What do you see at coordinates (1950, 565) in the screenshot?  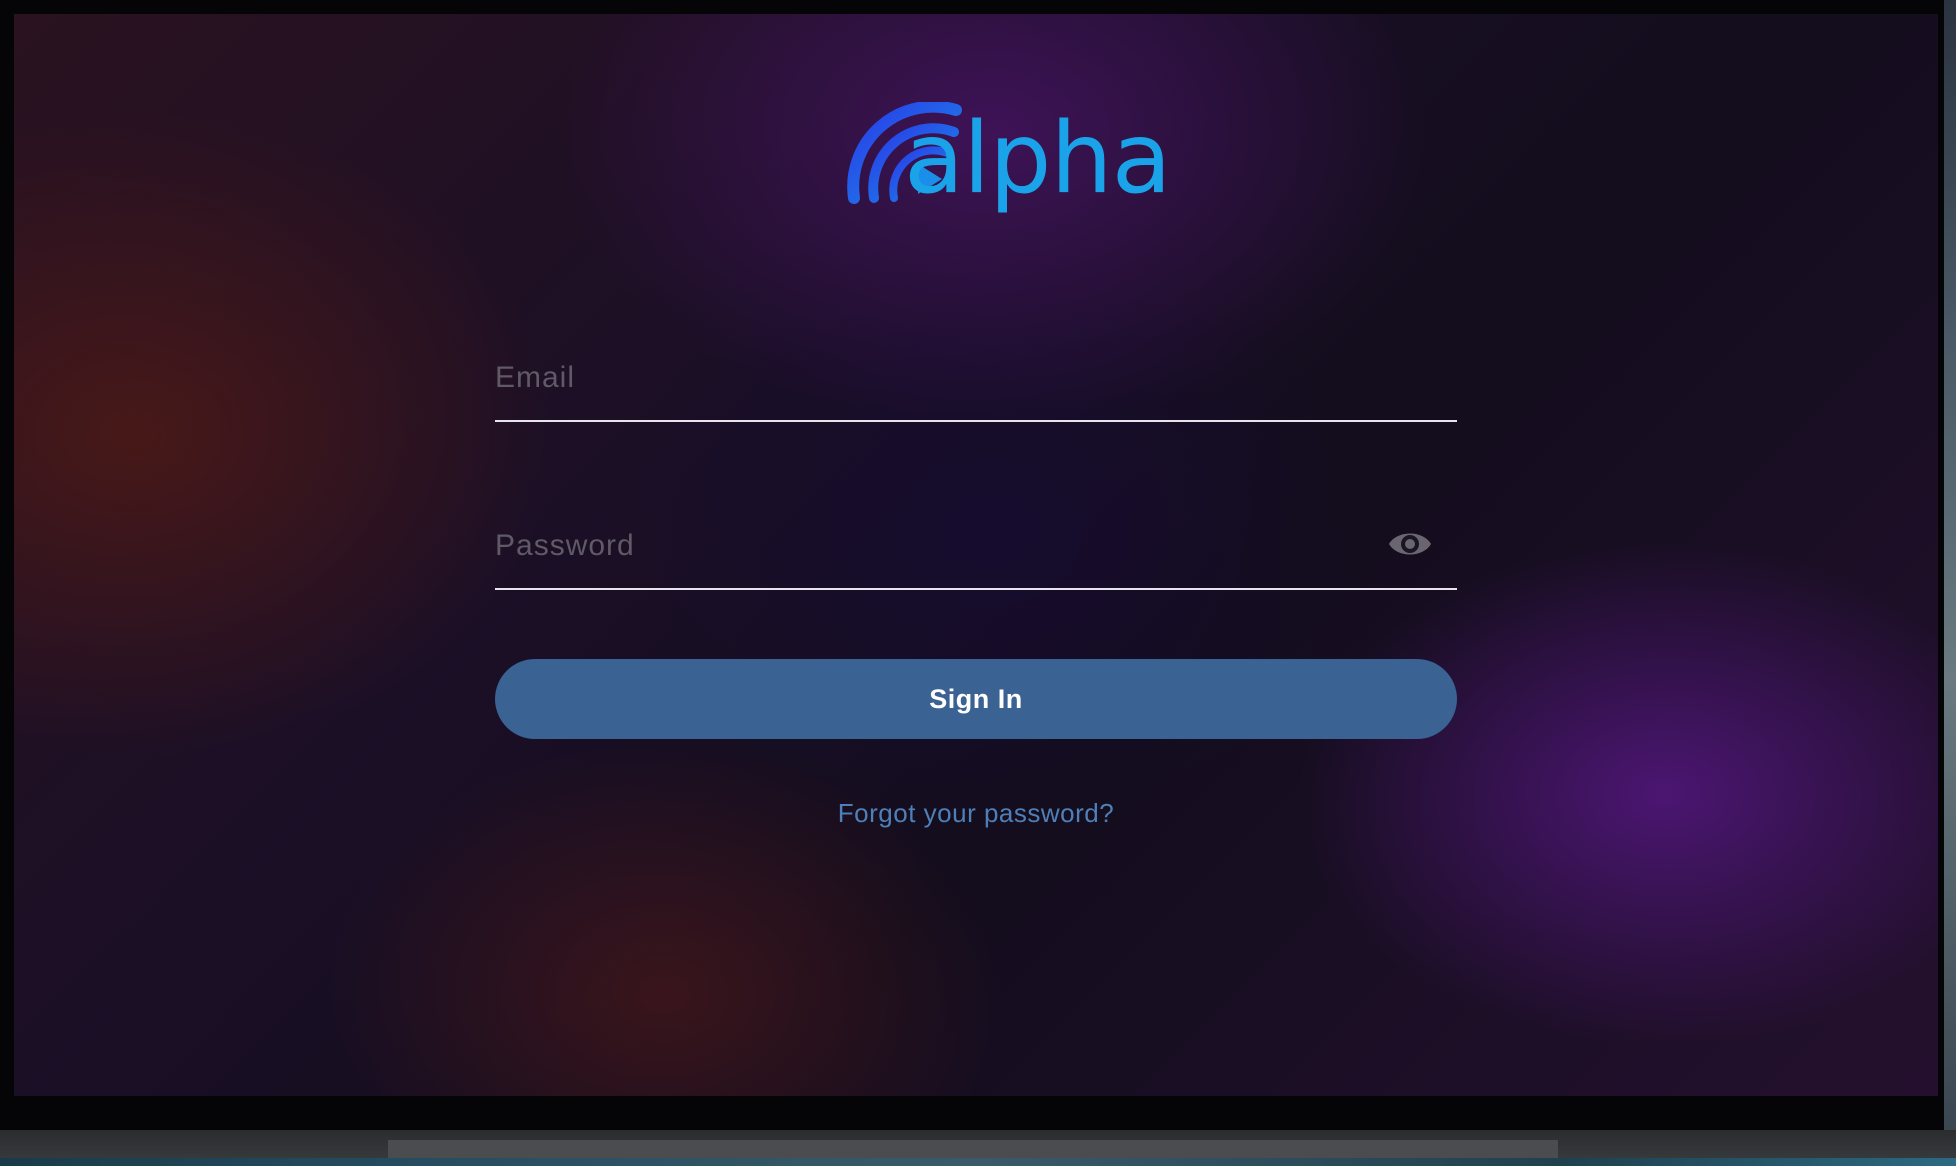 I see `desktop-edge` at bounding box center [1950, 565].